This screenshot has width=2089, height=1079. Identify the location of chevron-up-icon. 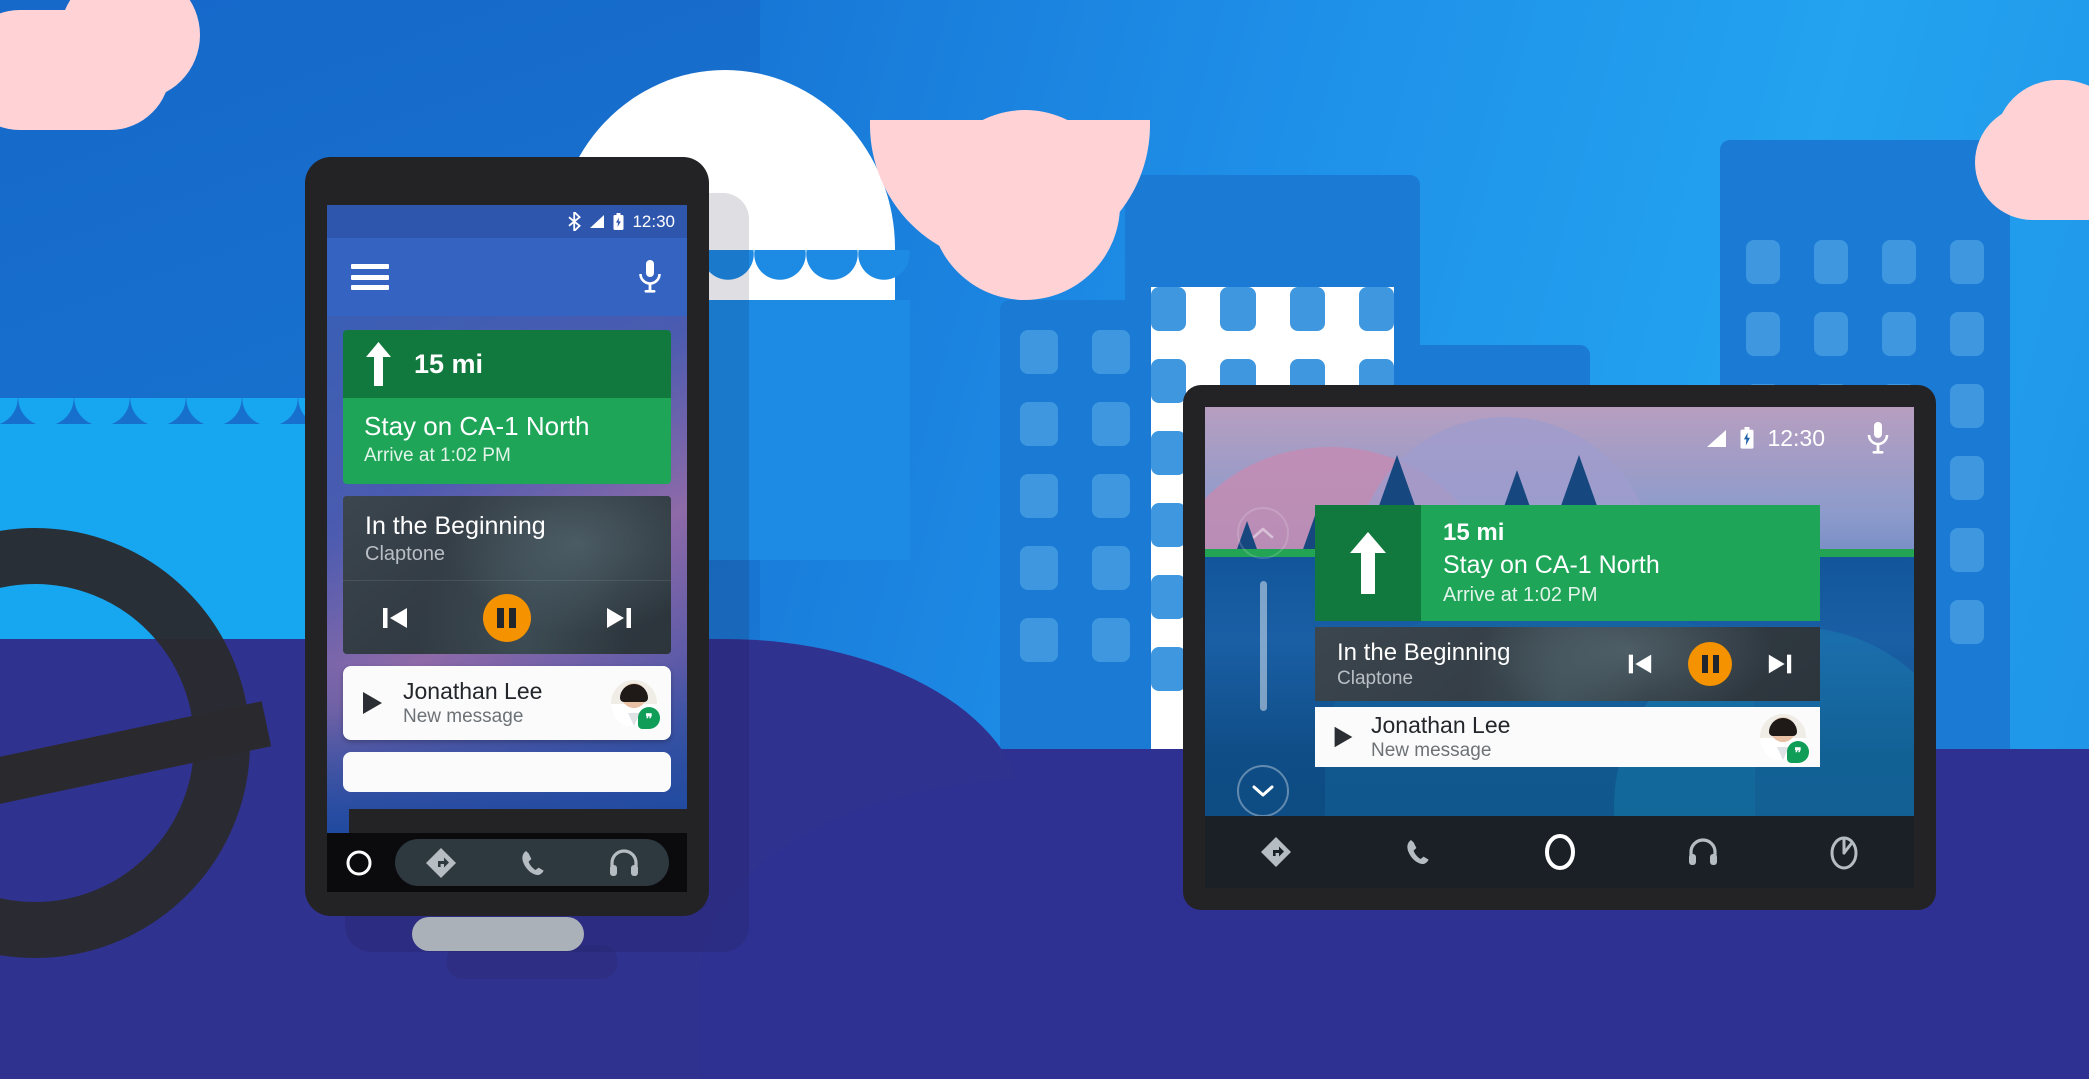
(1263, 533).